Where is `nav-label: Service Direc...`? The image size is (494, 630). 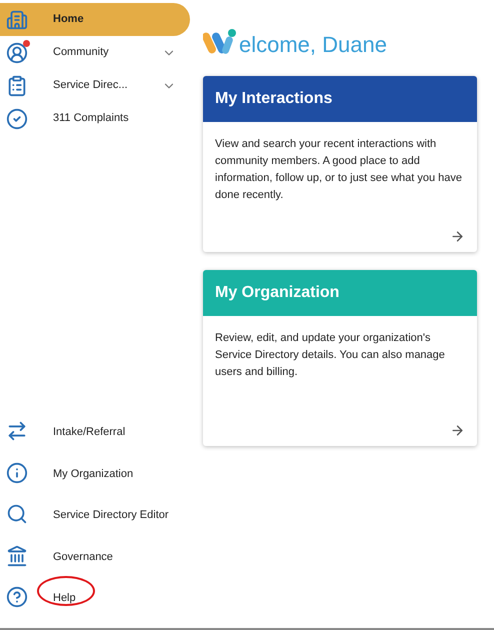
nav-label: Service Direc... is located at coordinates (91, 86).